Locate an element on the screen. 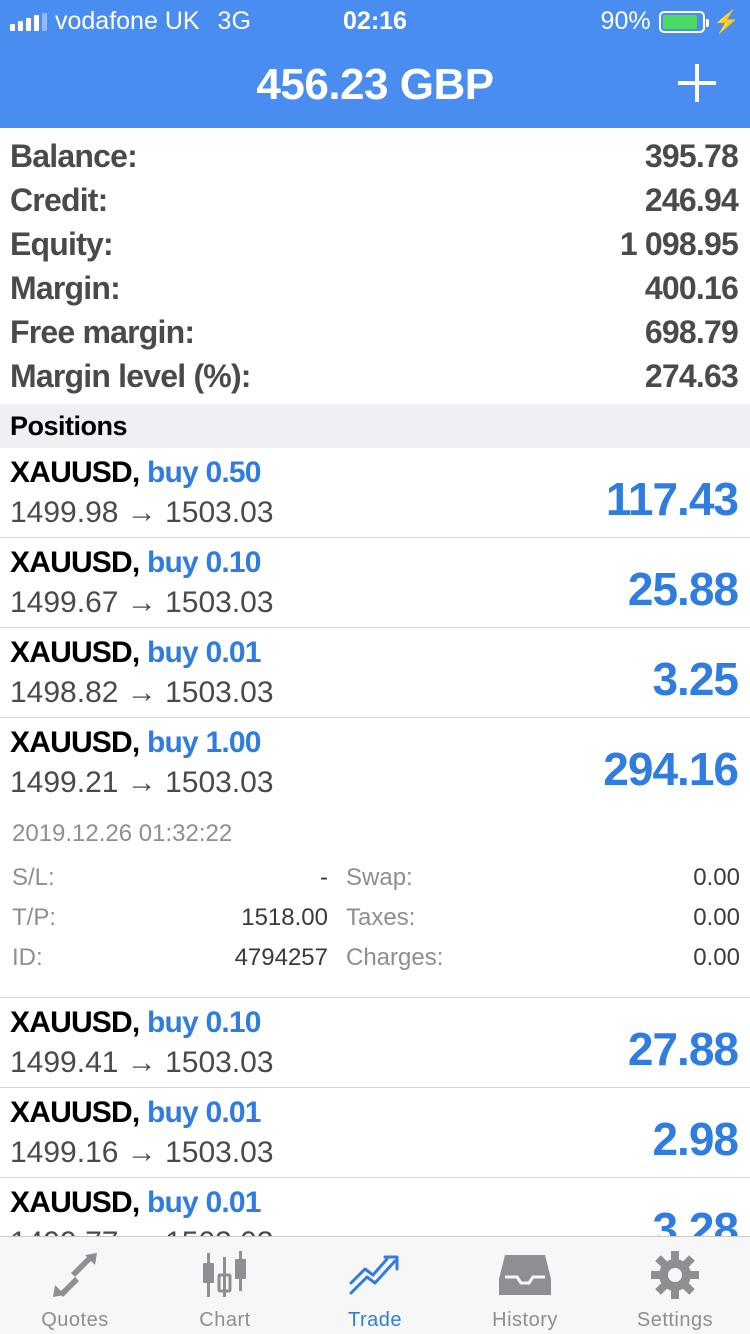 The image size is (750, 1334). position-profit: 3.25 is located at coordinates (695, 679).